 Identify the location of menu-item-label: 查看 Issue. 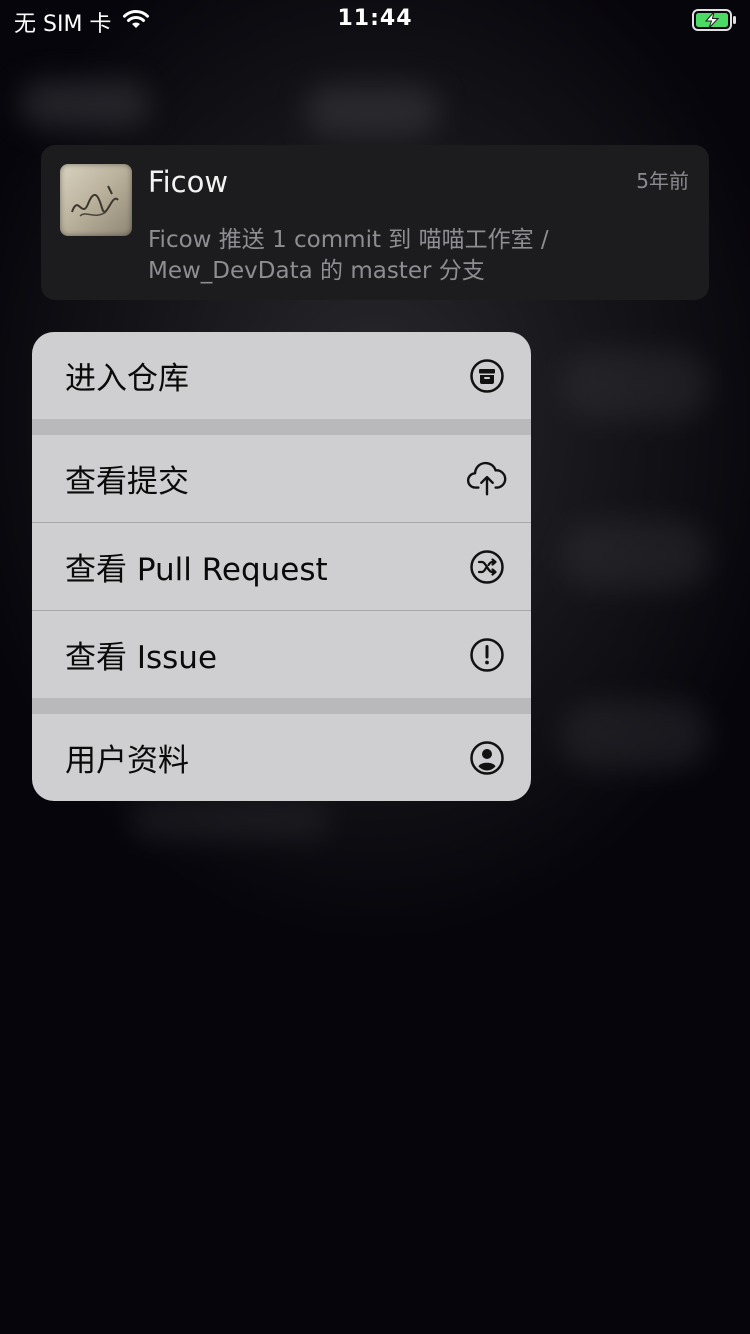
(141, 658).